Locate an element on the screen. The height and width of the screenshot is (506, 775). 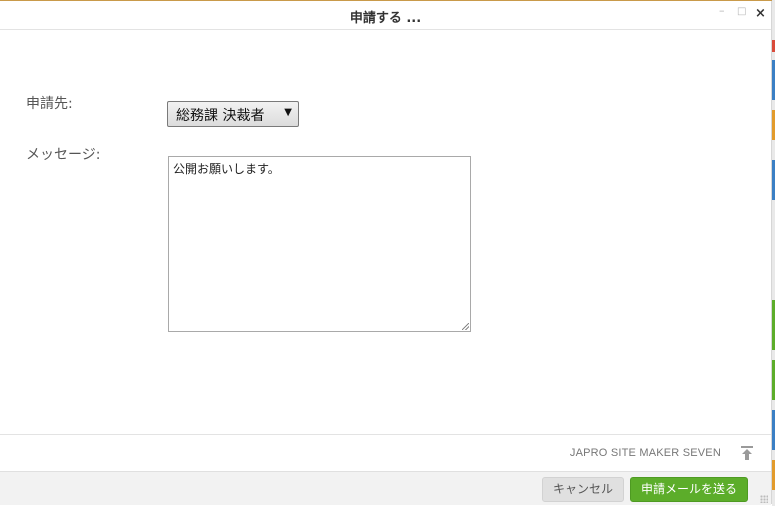
dialog-resize-handle is located at coordinates (764, 499).